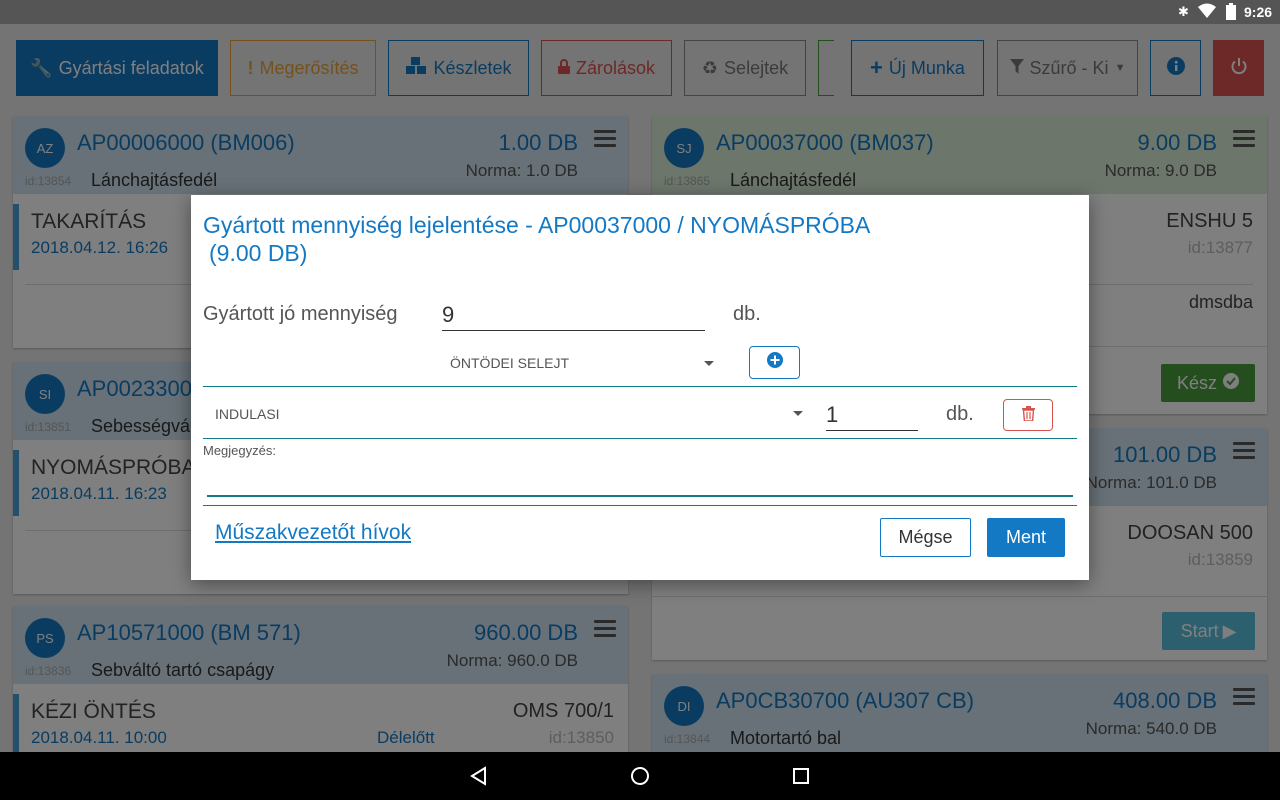 The image size is (1280, 800). I want to click on wifi-icon, so click(1207, 12).